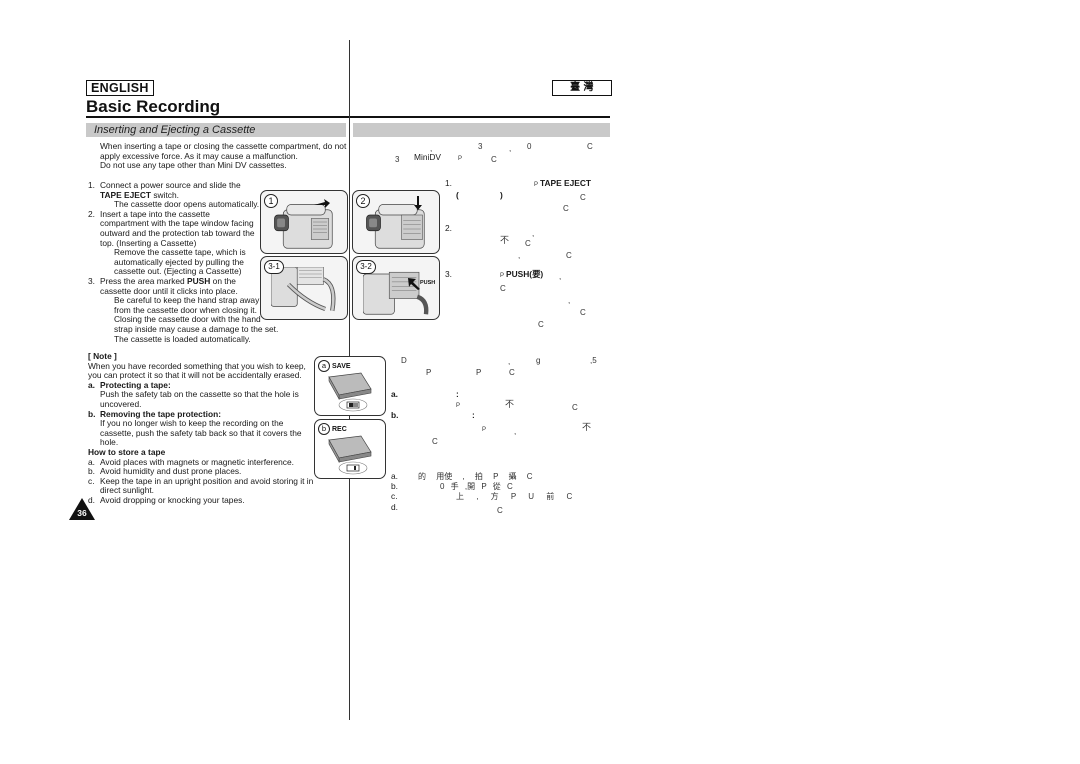 This screenshot has height=764, width=1080. I want to click on panel-number: 2, so click(363, 201).